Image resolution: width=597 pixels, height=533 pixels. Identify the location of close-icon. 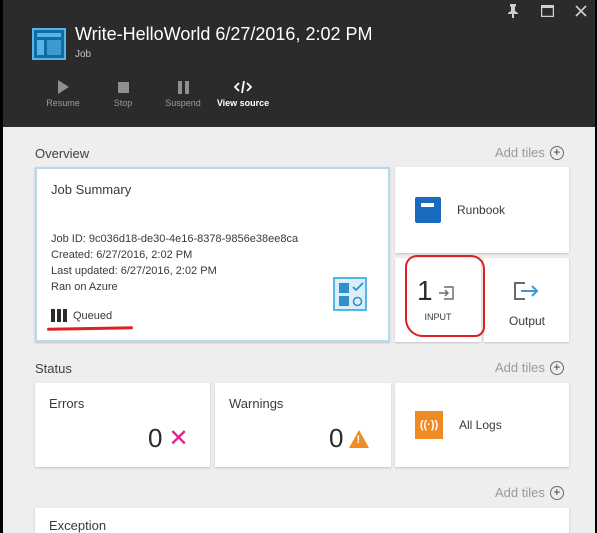
(581, 11).